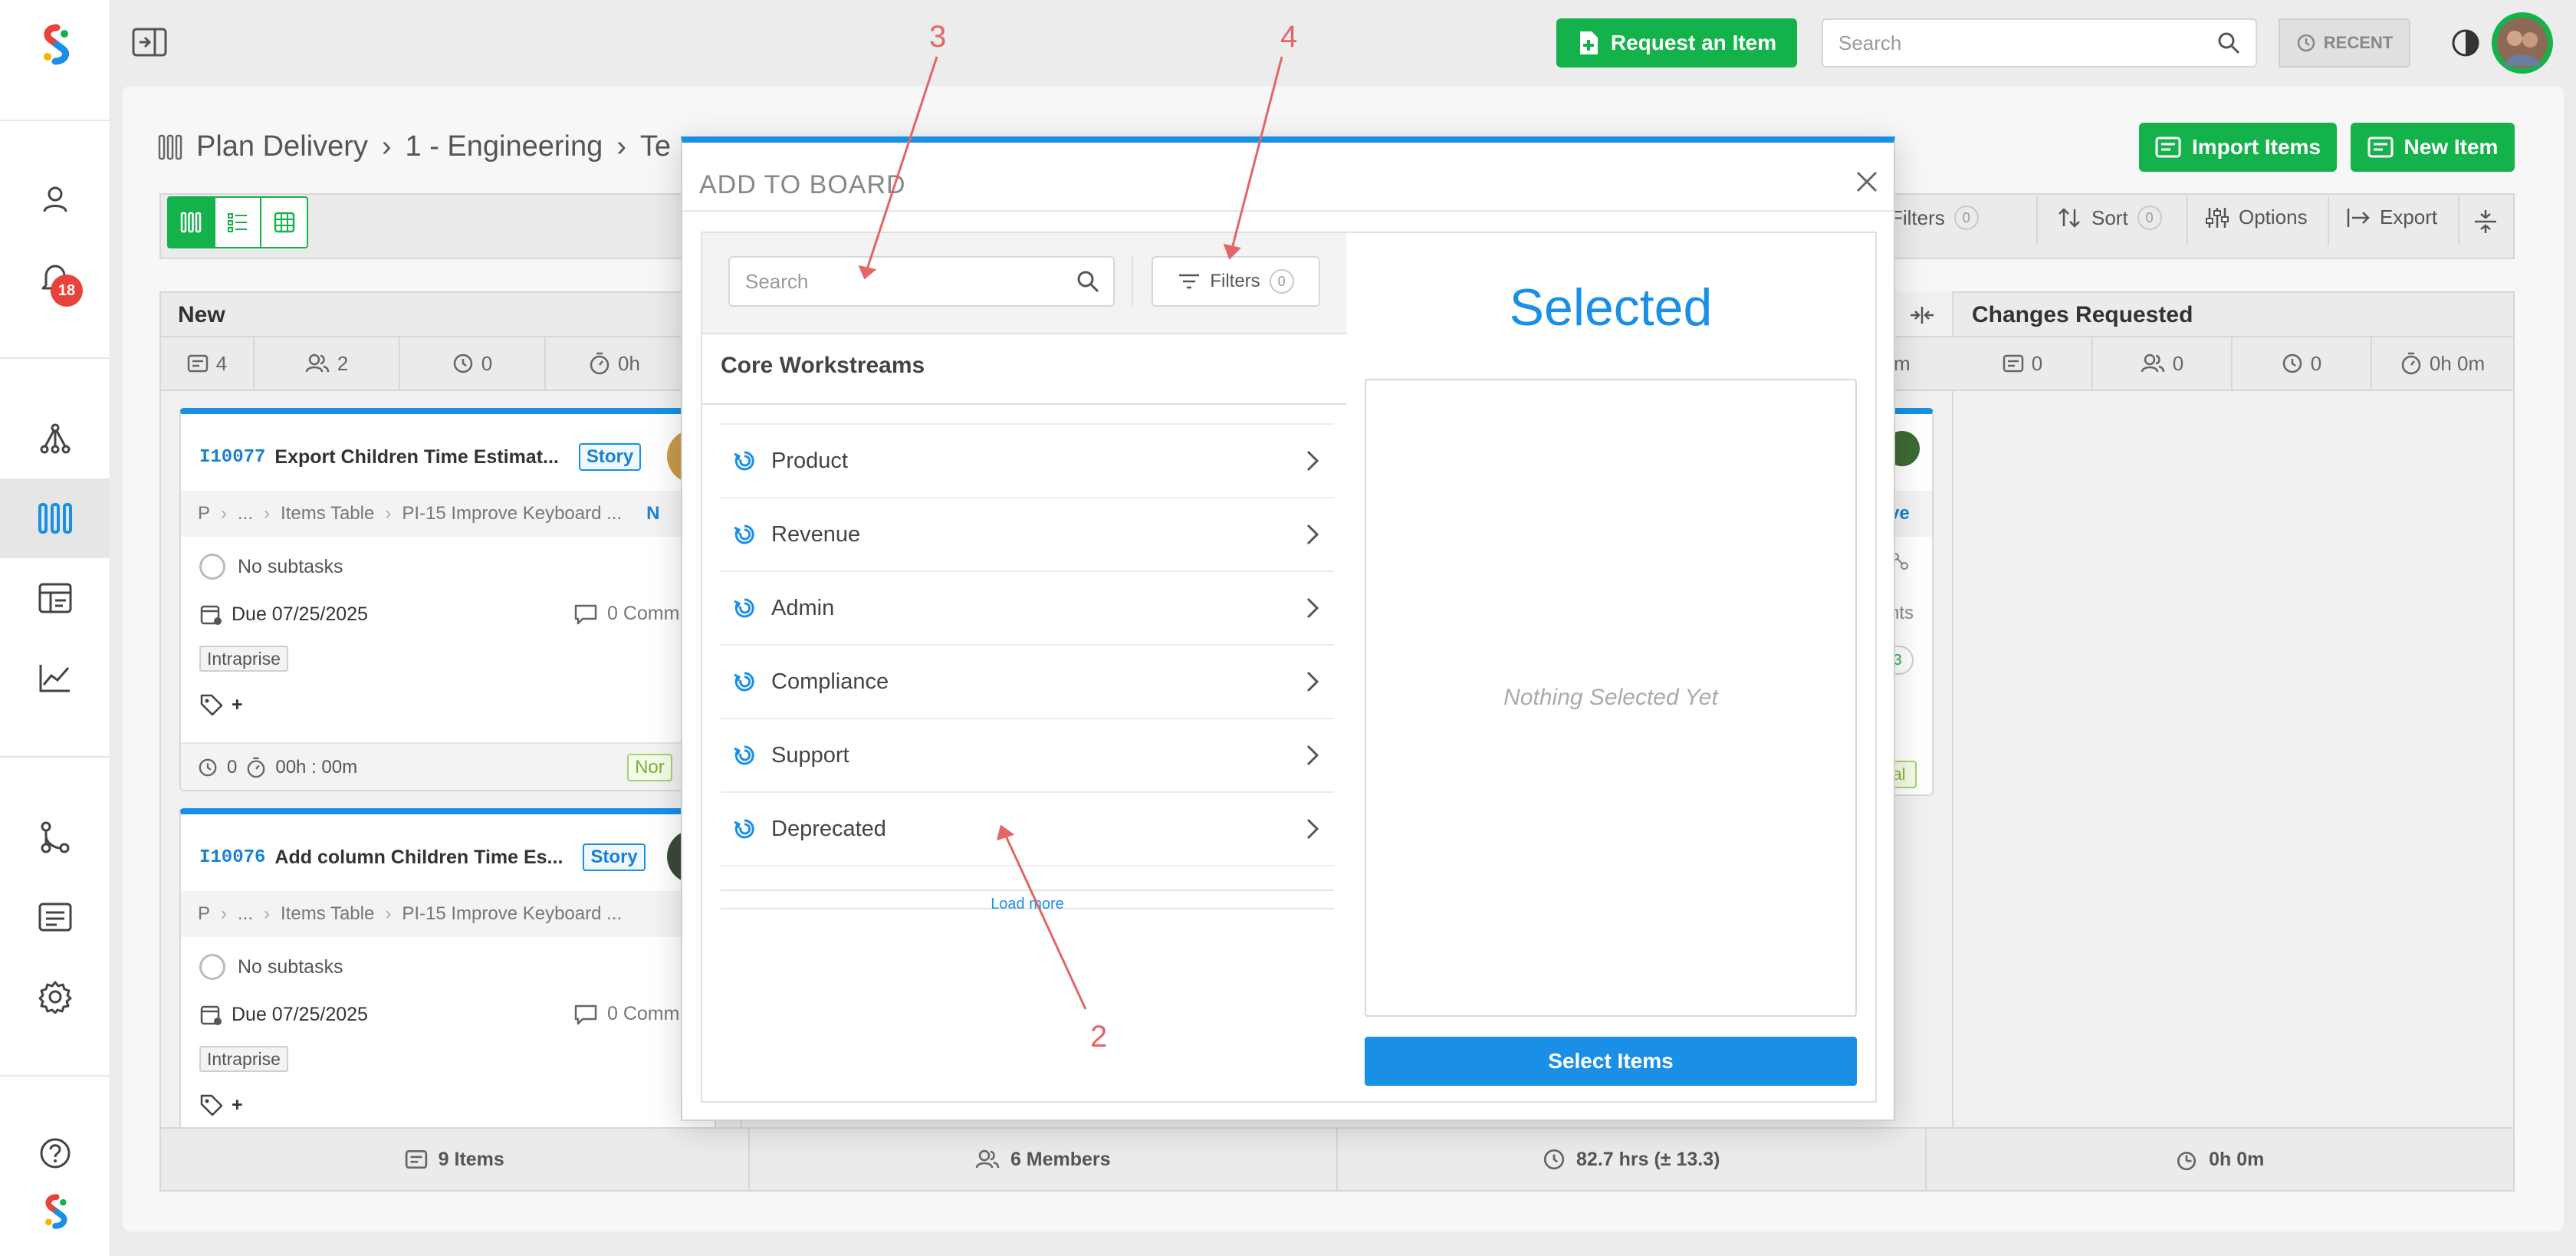 Image resolution: width=2576 pixels, height=1256 pixels. I want to click on section-title: Core Workstreams, so click(823, 366).